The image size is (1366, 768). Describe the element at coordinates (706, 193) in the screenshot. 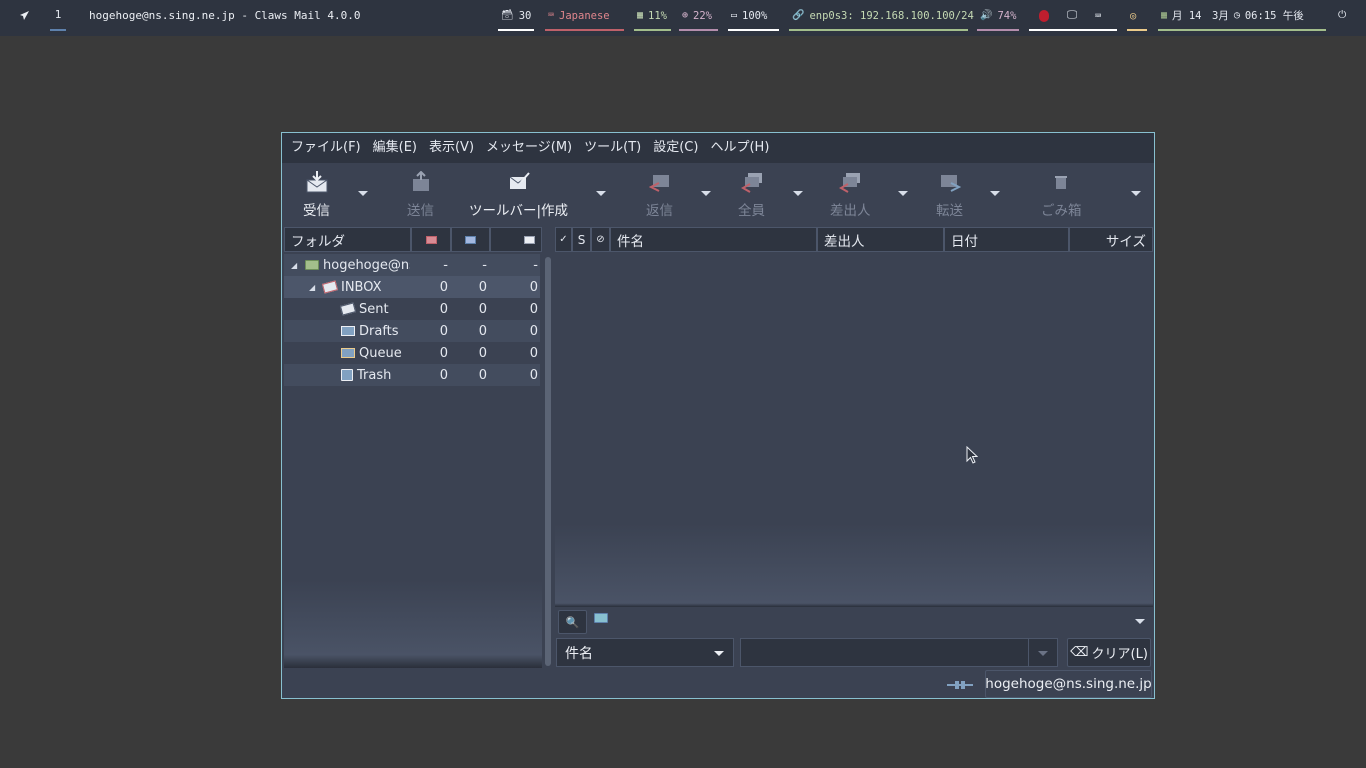

I see `reply-dropdown-arrow` at that location.